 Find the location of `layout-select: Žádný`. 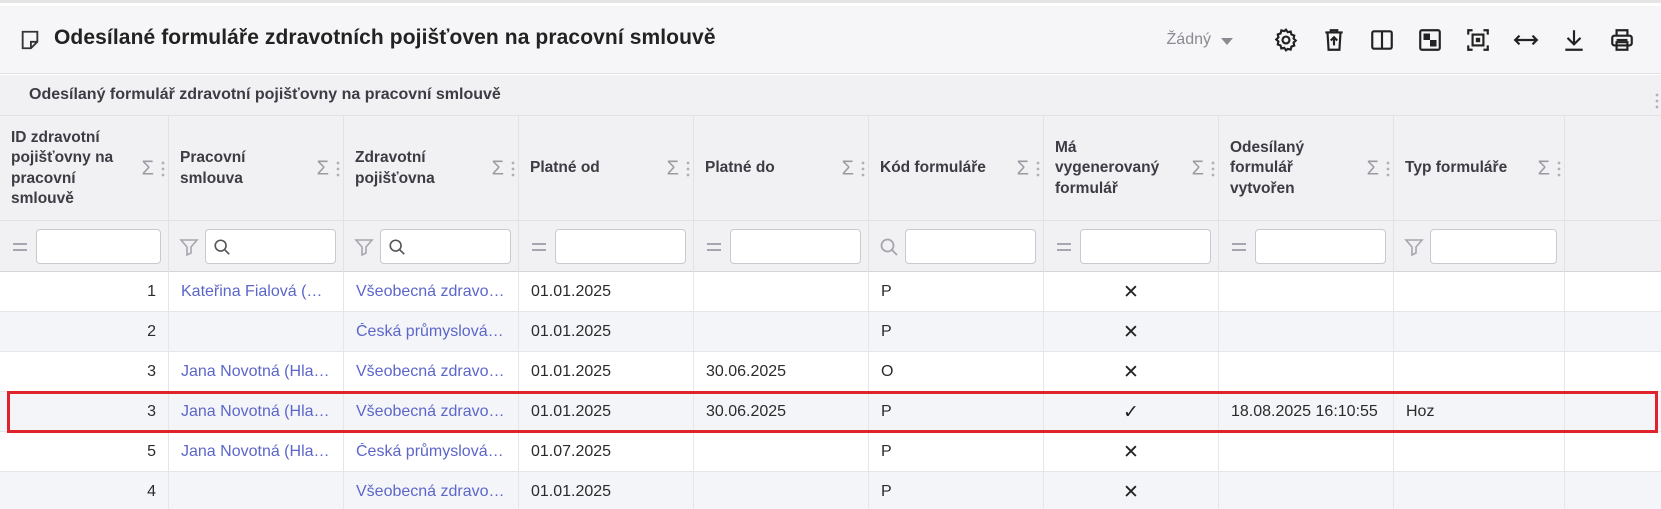

layout-select: Žádný is located at coordinates (1200, 40).